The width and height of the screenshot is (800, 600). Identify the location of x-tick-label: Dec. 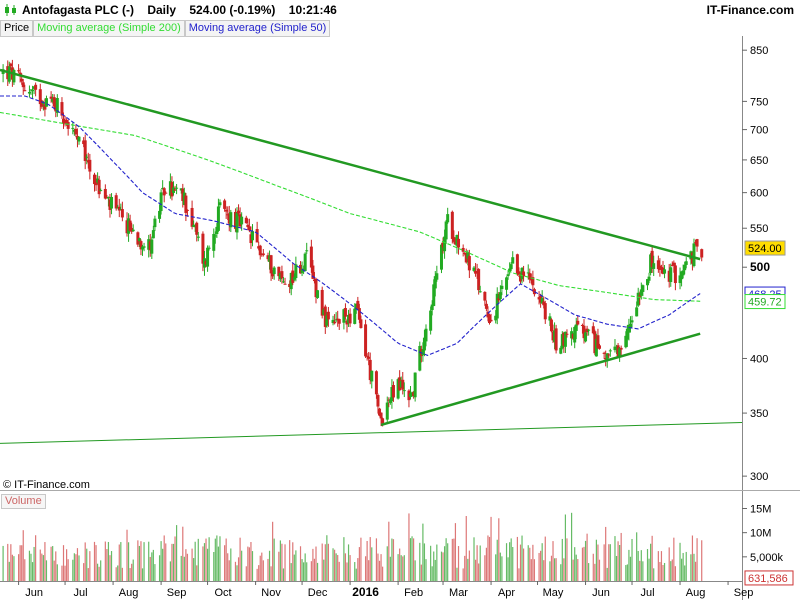
(318, 593).